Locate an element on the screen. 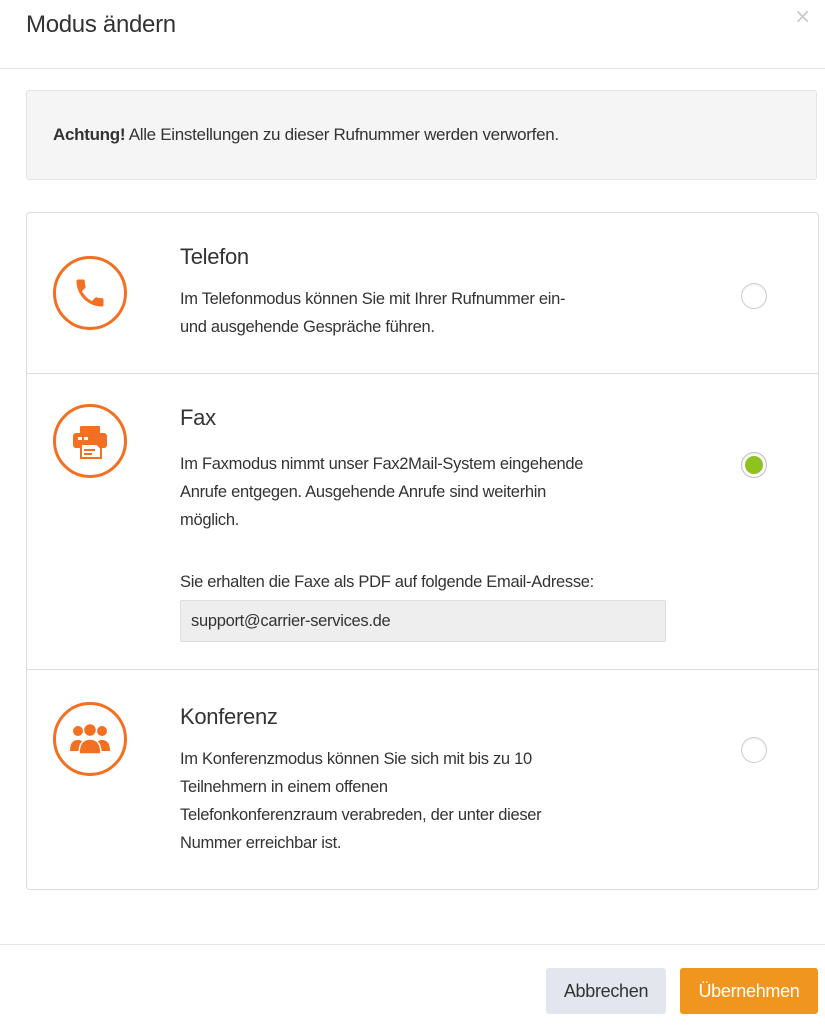 The width and height of the screenshot is (825, 1030). warning-strong: Achtung! is located at coordinates (89, 134).